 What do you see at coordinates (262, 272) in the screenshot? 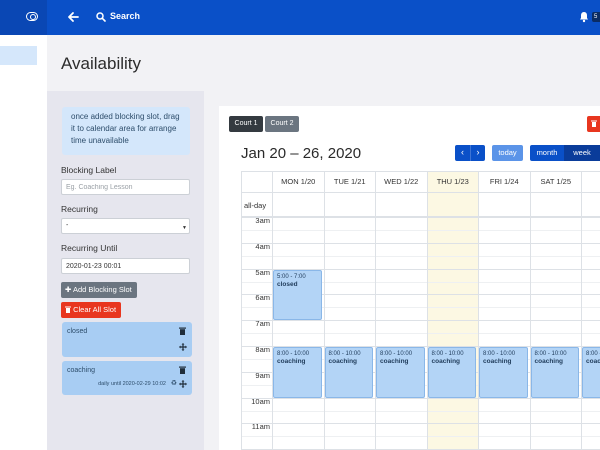
I see `hour-label: 5am` at bounding box center [262, 272].